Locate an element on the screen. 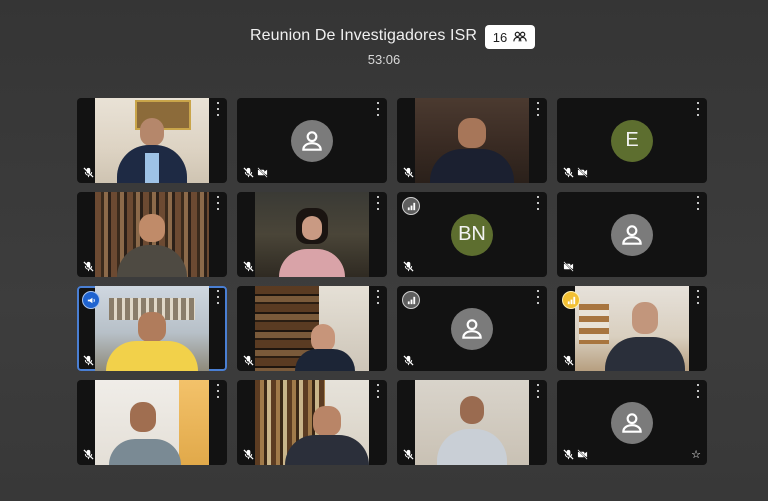 This screenshot has width=768, height=501. participant-tile: ☆ is located at coordinates (632, 422).